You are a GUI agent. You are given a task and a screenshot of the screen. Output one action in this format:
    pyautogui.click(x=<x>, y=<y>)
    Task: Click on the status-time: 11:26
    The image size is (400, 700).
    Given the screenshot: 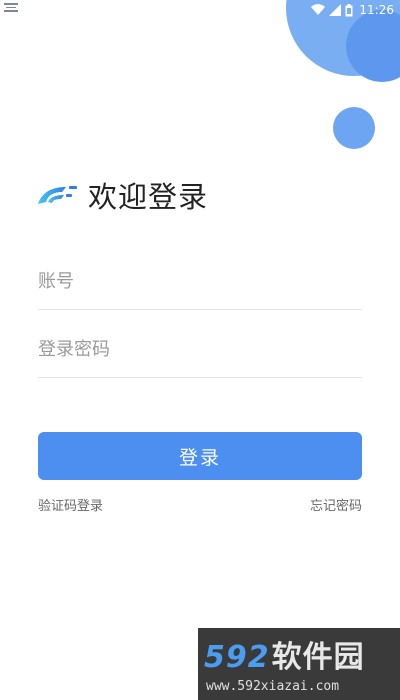 What is the action you would take?
    pyautogui.click(x=376, y=10)
    